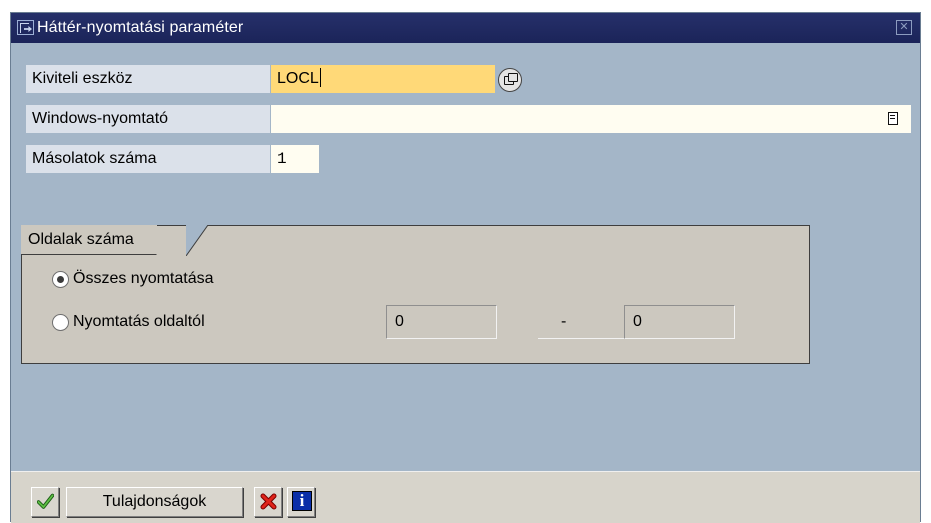 Image resolution: width=931 pixels, height=523 pixels. What do you see at coordinates (148, 119) in the screenshot?
I see `windows-printer-label: Windows-nyomtató` at bounding box center [148, 119].